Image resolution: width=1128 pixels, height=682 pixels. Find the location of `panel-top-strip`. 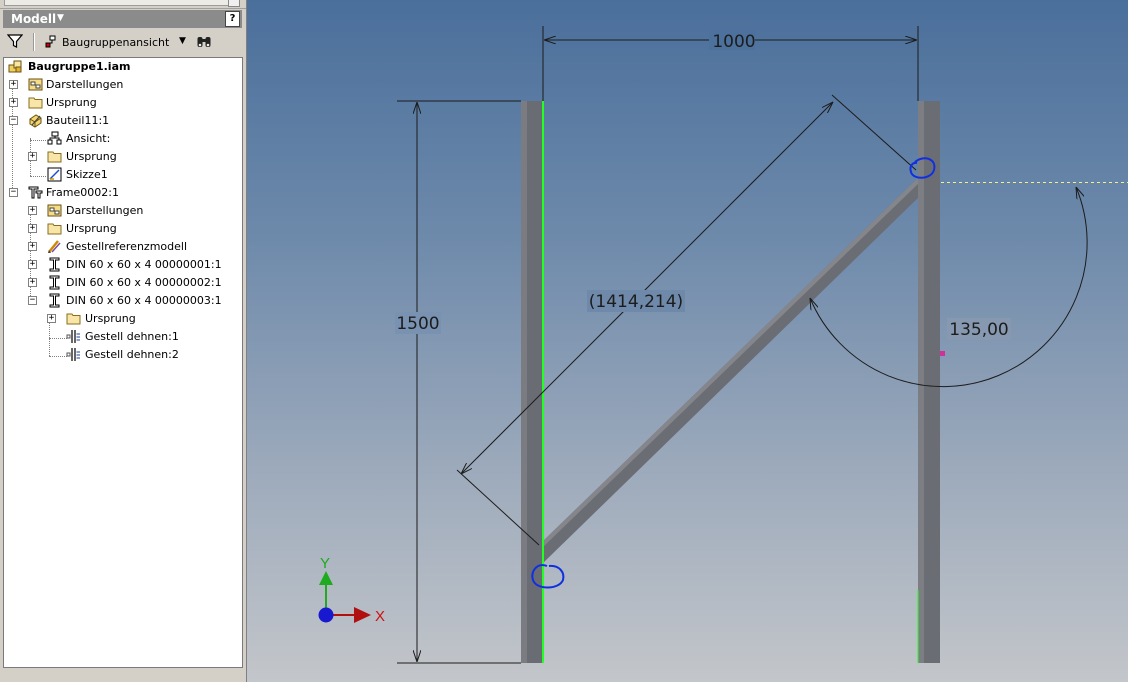

panel-top-strip is located at coordinates (123, 4).